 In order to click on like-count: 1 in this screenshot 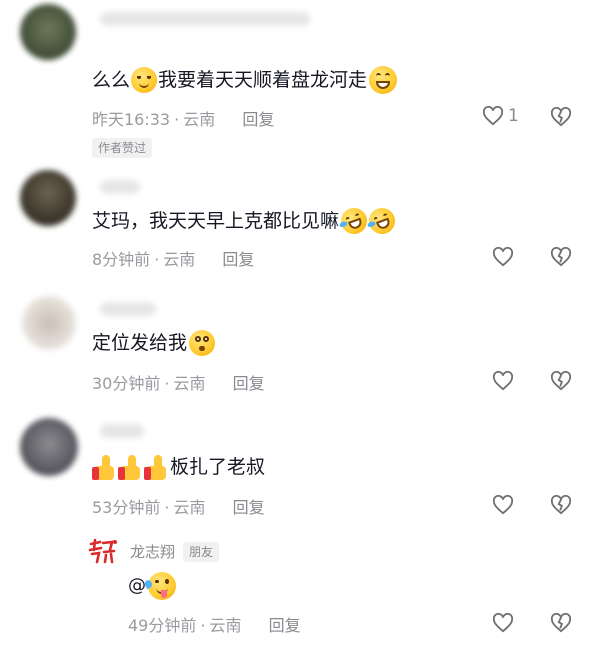, I will do `click(513, 116)`.